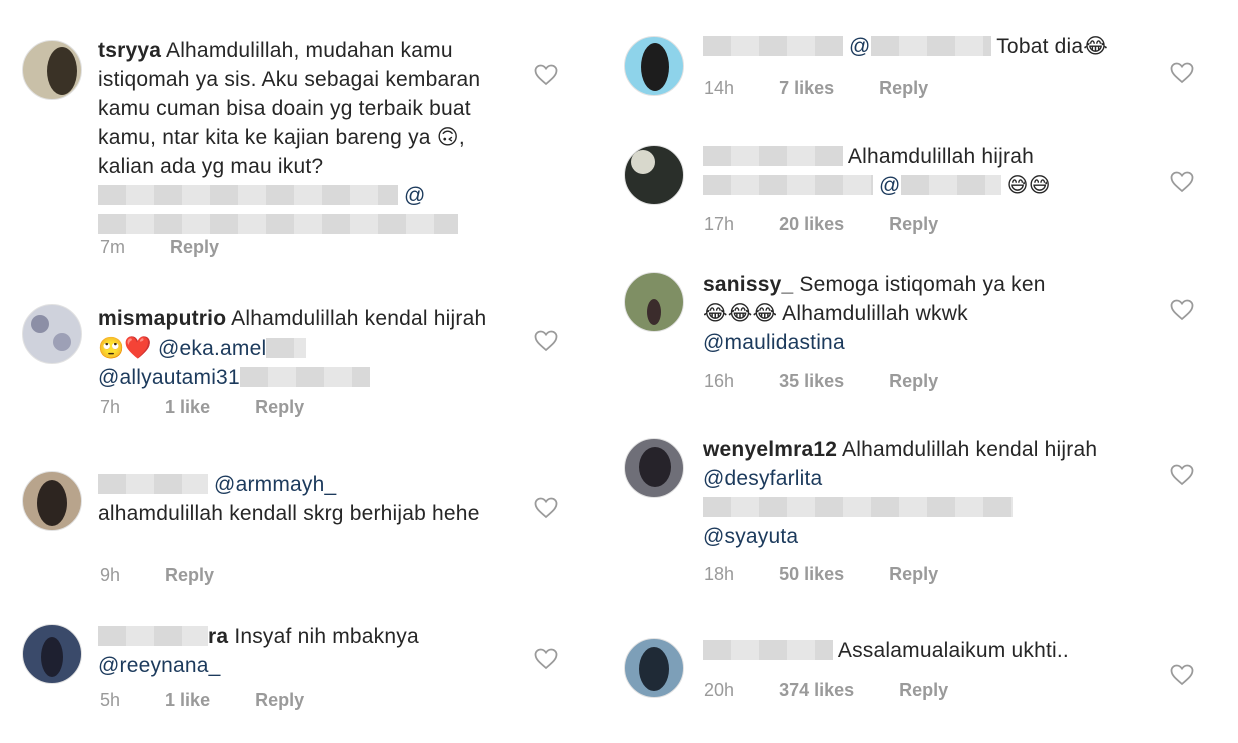 This screenshot has height=743, width=1238. What do you see at coordinates (447, 137) in the screenshot?
I see `upside-down-face-icon: 🙃` at bounding box center [447, 137].